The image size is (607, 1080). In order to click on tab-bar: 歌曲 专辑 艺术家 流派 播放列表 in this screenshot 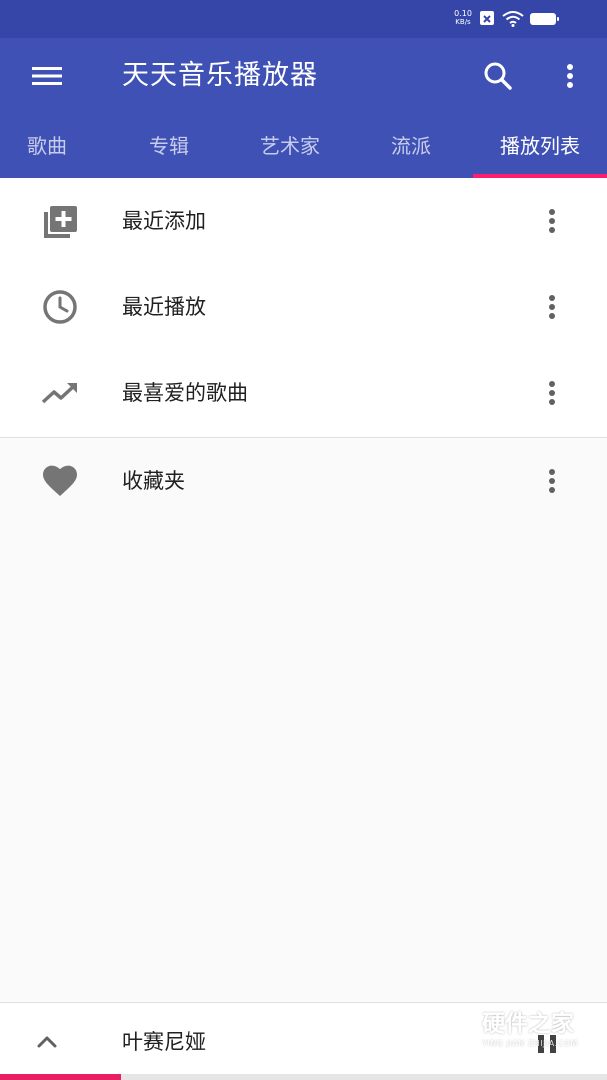, I will do `click(303, 146)`.